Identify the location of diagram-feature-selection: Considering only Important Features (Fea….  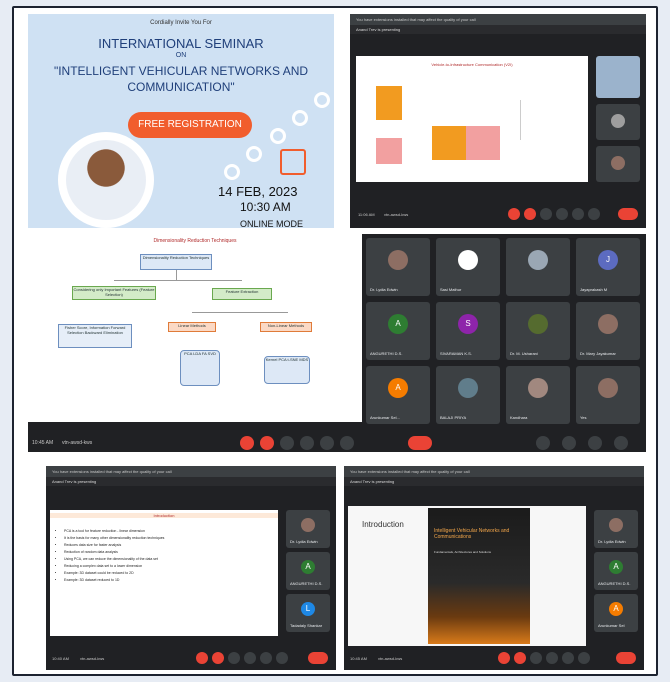
(114, 293).